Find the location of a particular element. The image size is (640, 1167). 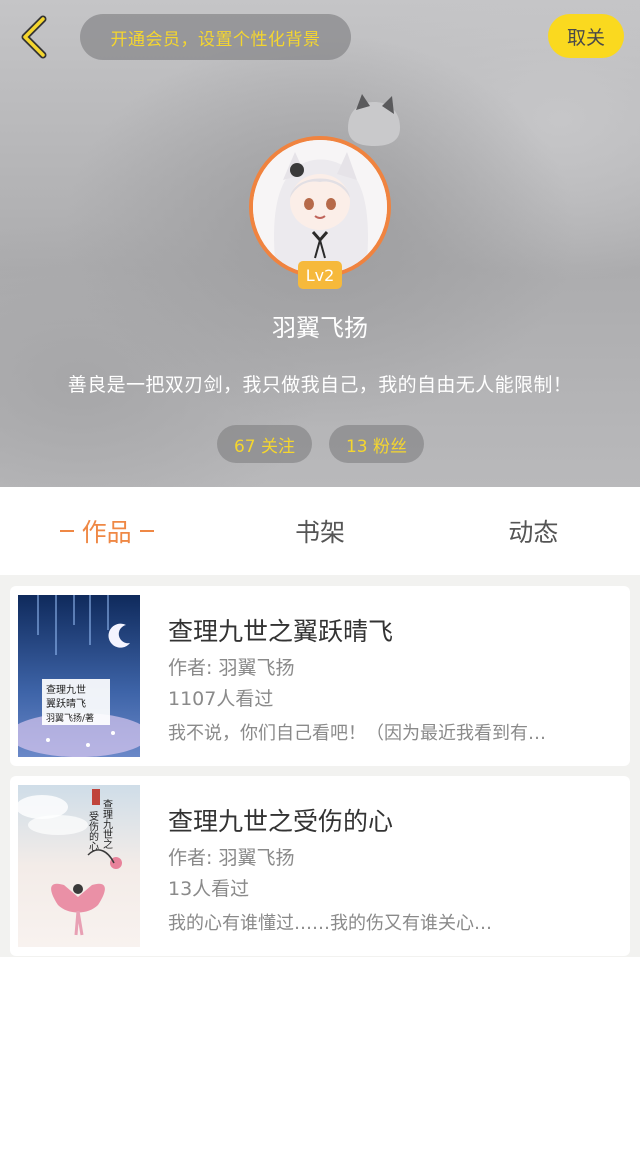

following-count-button: 67 关注 is located at coordinates (264, 444).